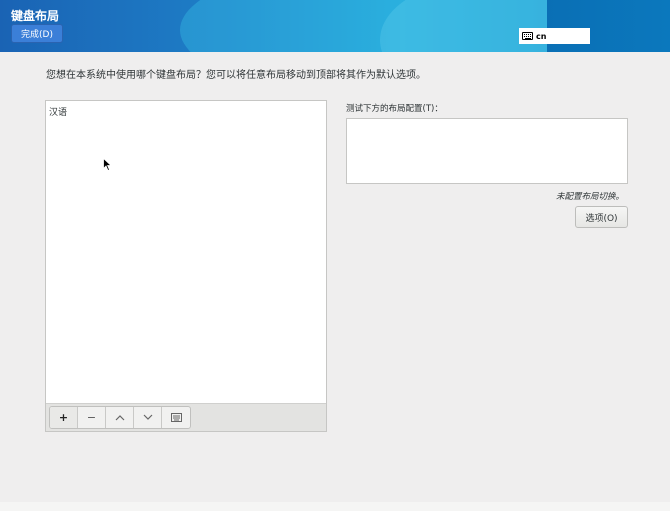  I want to click on keyboard-layout-indicator: cn, so click(554, 36).